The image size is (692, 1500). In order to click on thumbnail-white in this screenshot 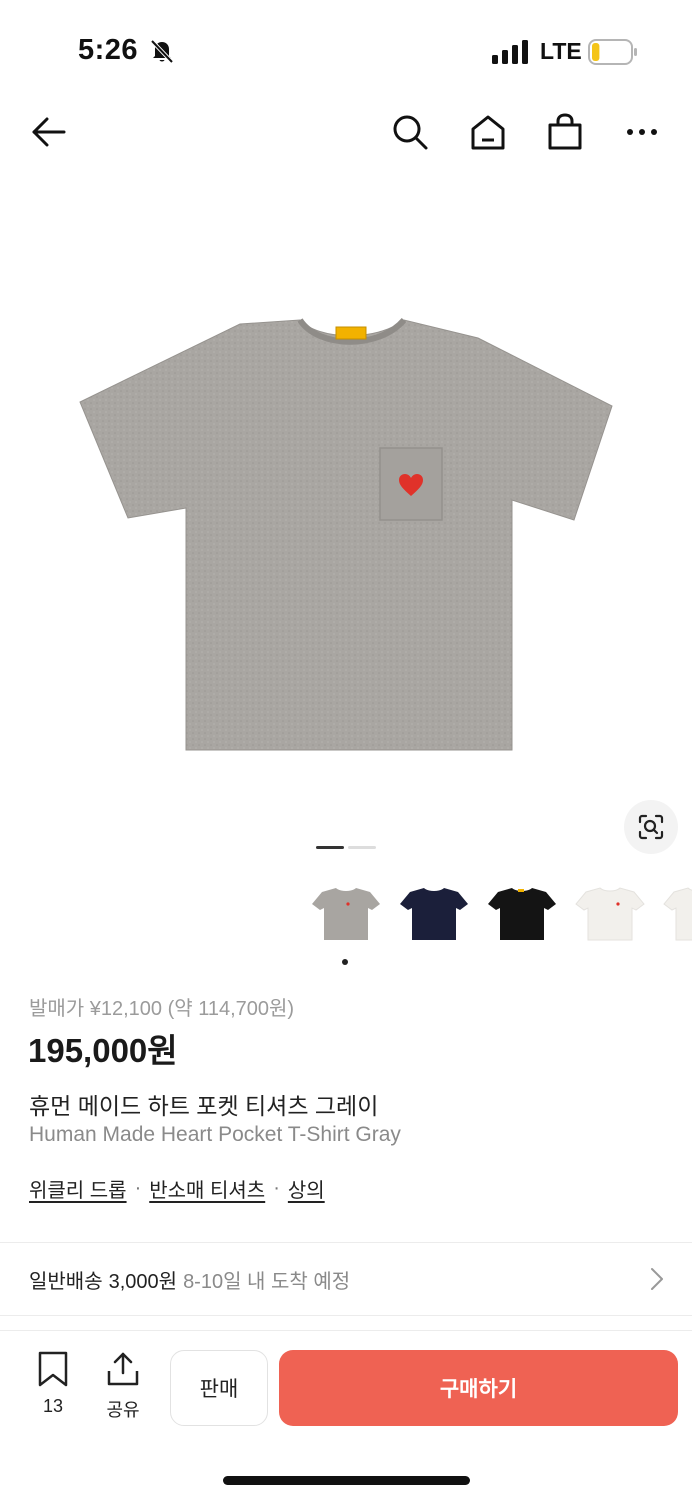, I will do `click(610, 916)`.